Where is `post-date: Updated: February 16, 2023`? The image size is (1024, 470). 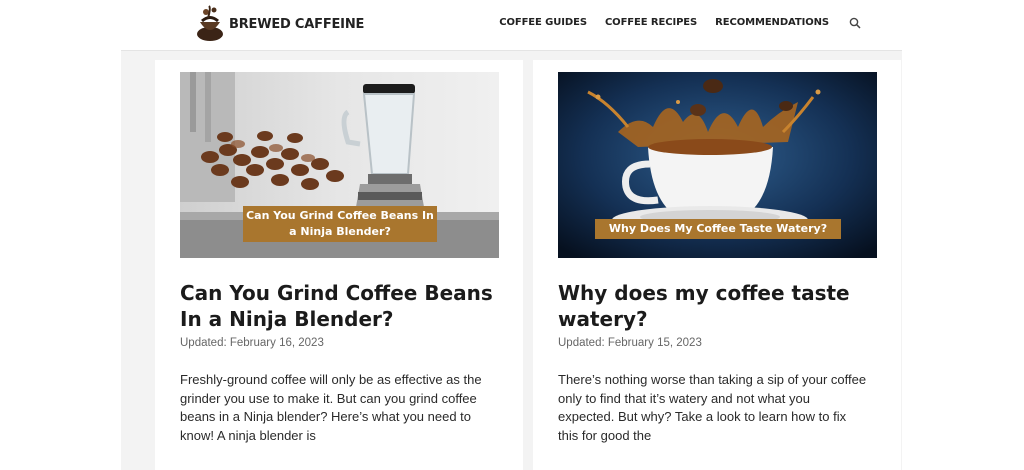
post-date: Updated: February 16, 2023 is located at coordinates (252, 343).